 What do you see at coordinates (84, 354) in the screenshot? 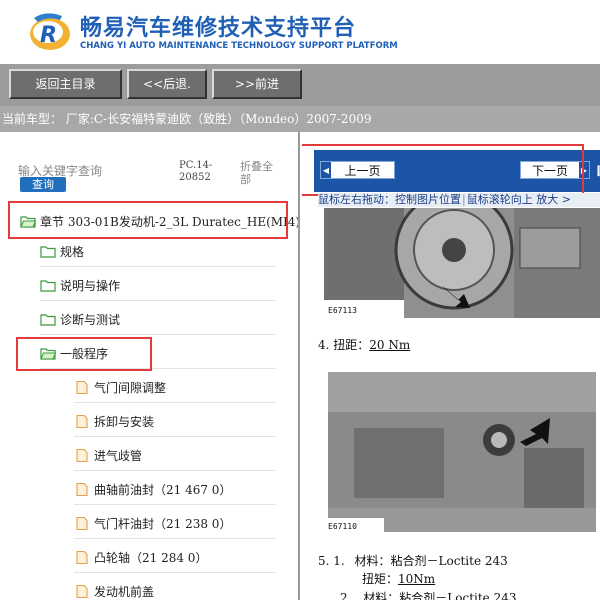
I see `tree-folder-label: 一般程序` at bounding box center [84, 354].